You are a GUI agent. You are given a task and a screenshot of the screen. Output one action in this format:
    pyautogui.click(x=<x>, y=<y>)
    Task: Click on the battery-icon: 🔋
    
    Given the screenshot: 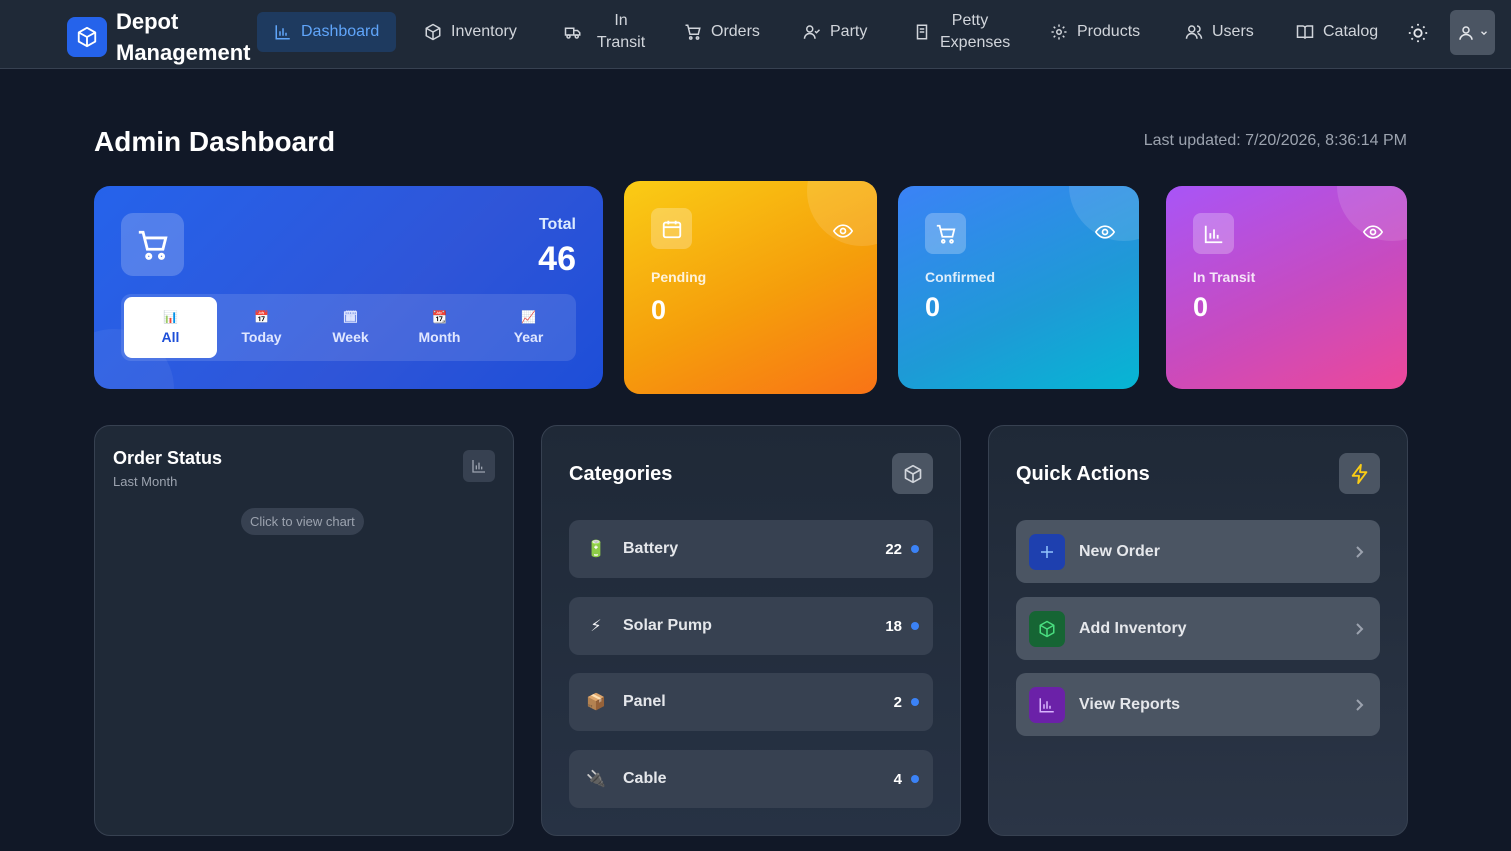 What is the action you would take?
    pyautogui.click(x=596, y=549)
    